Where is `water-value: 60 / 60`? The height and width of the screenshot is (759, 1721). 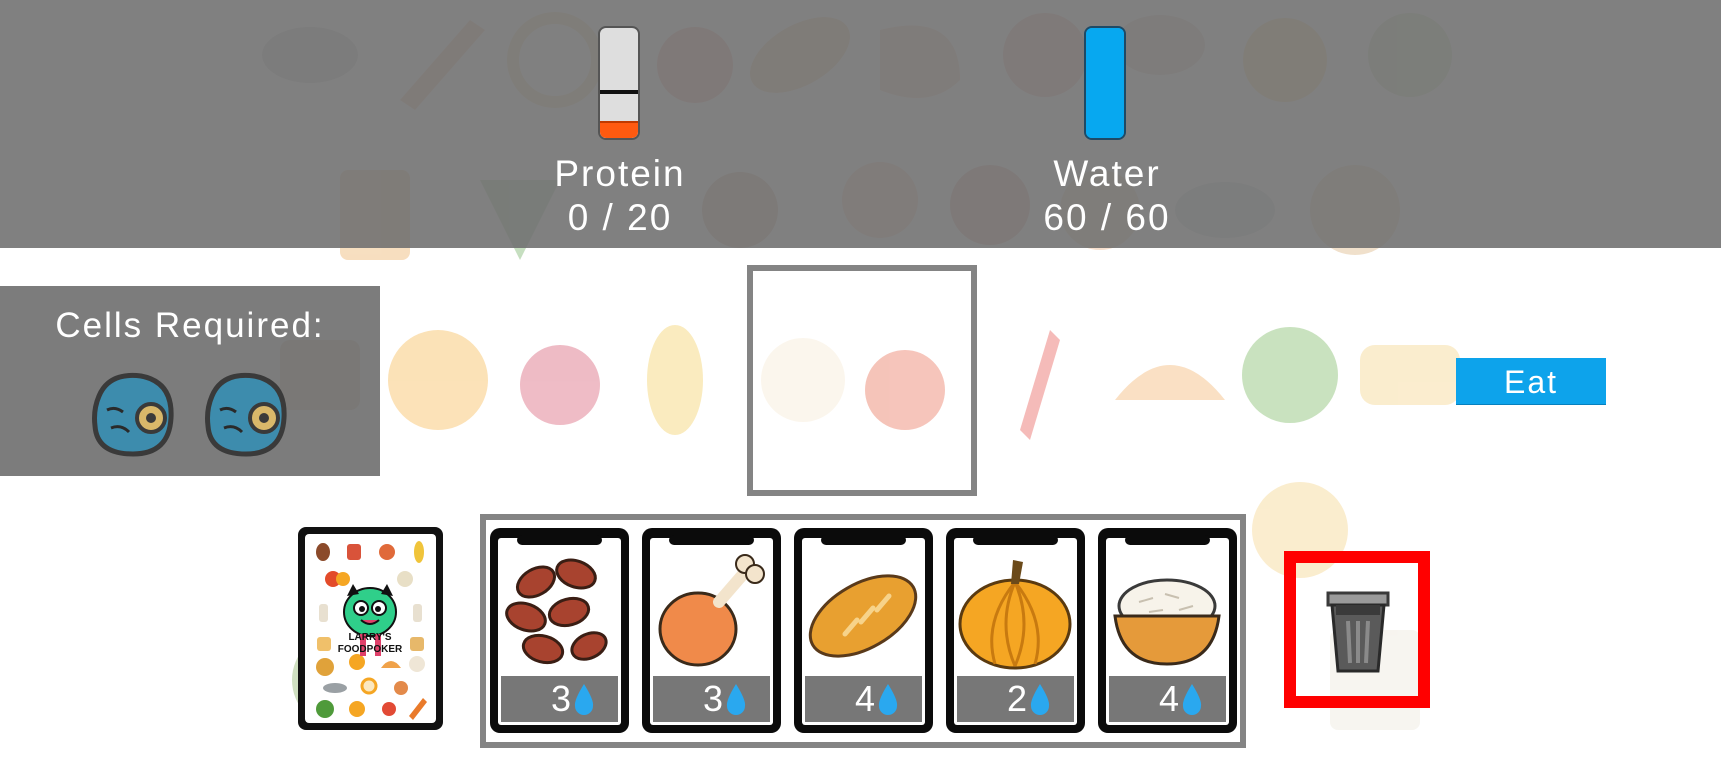
water-value: 60 / 60 is located at coordinates (1107, 217).